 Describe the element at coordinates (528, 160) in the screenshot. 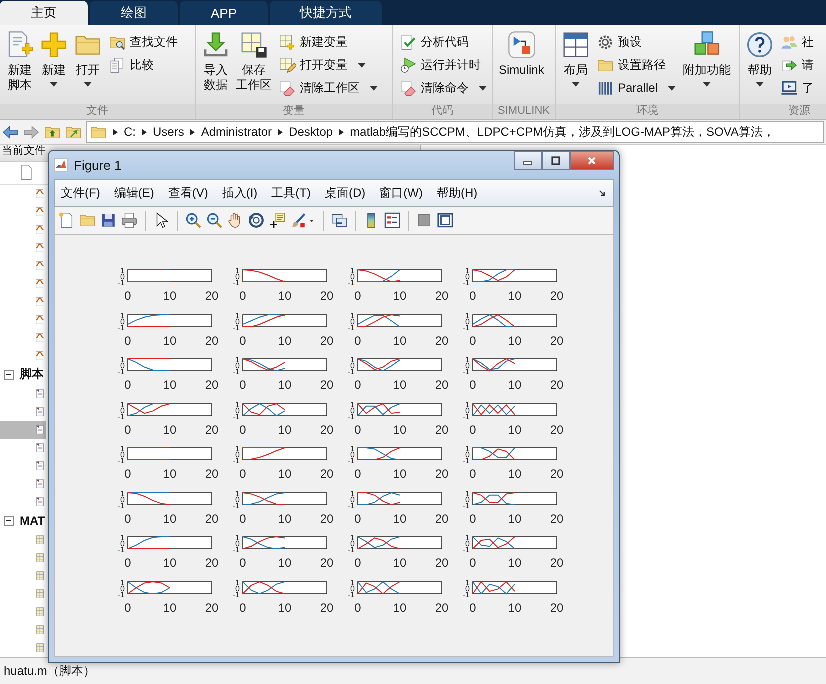

I see `minimize-button` at that location.